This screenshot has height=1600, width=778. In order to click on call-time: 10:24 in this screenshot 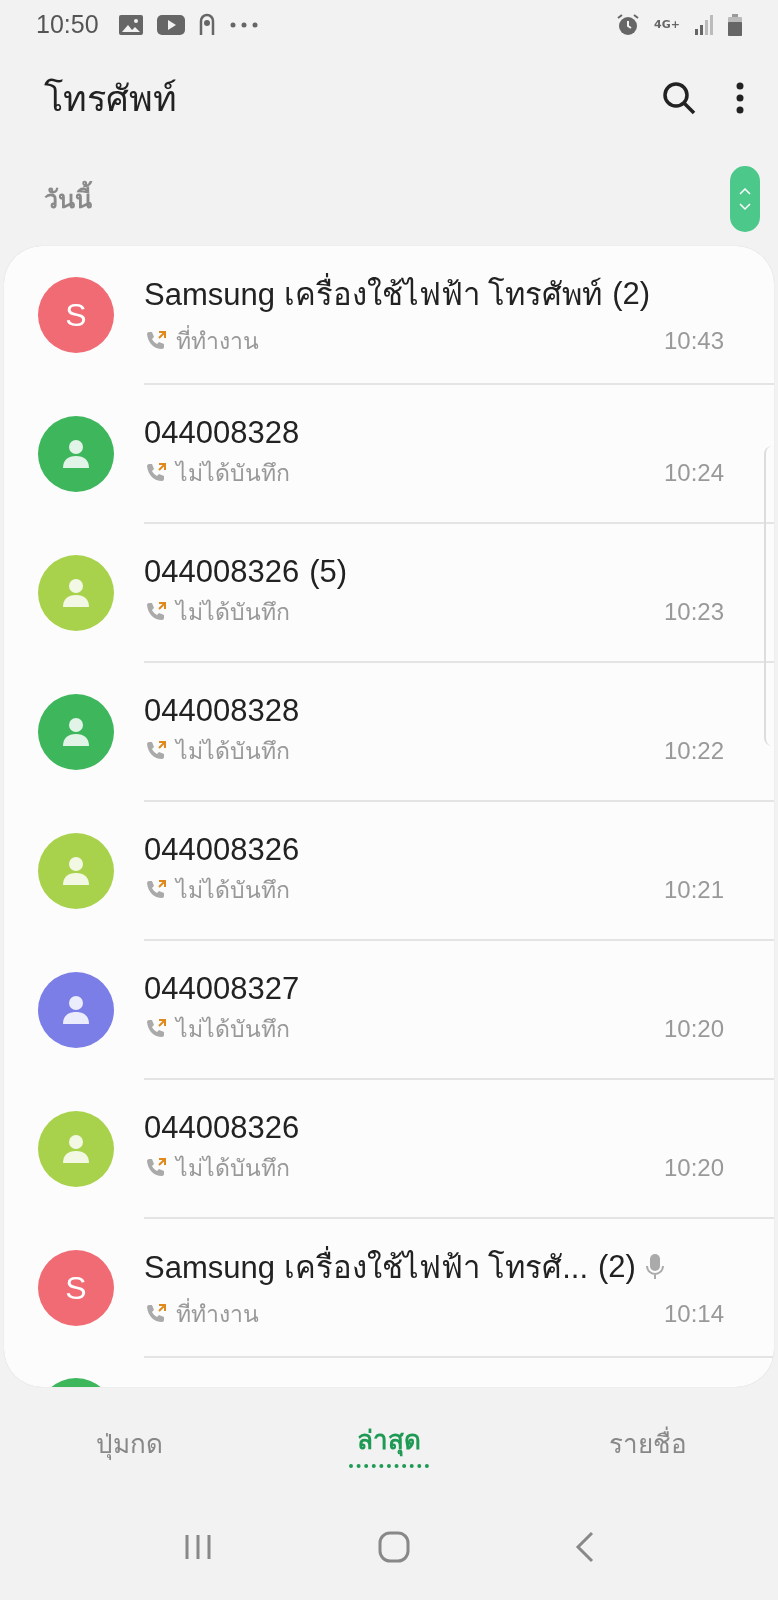, I will do `click(693, 473)`.